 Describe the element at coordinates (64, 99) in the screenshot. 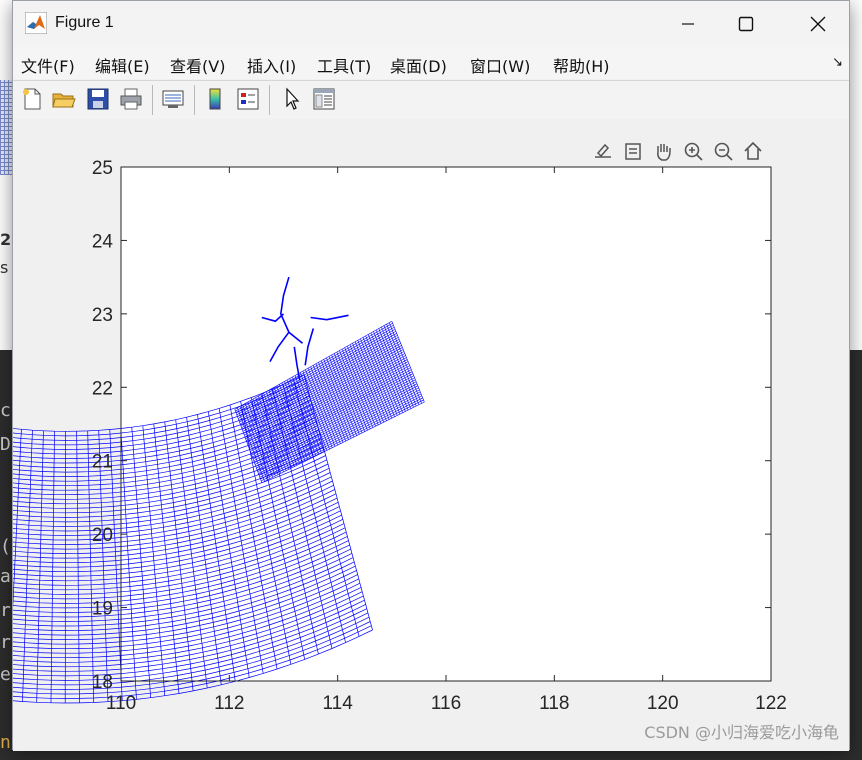

I see `open-file-icon` at that location.